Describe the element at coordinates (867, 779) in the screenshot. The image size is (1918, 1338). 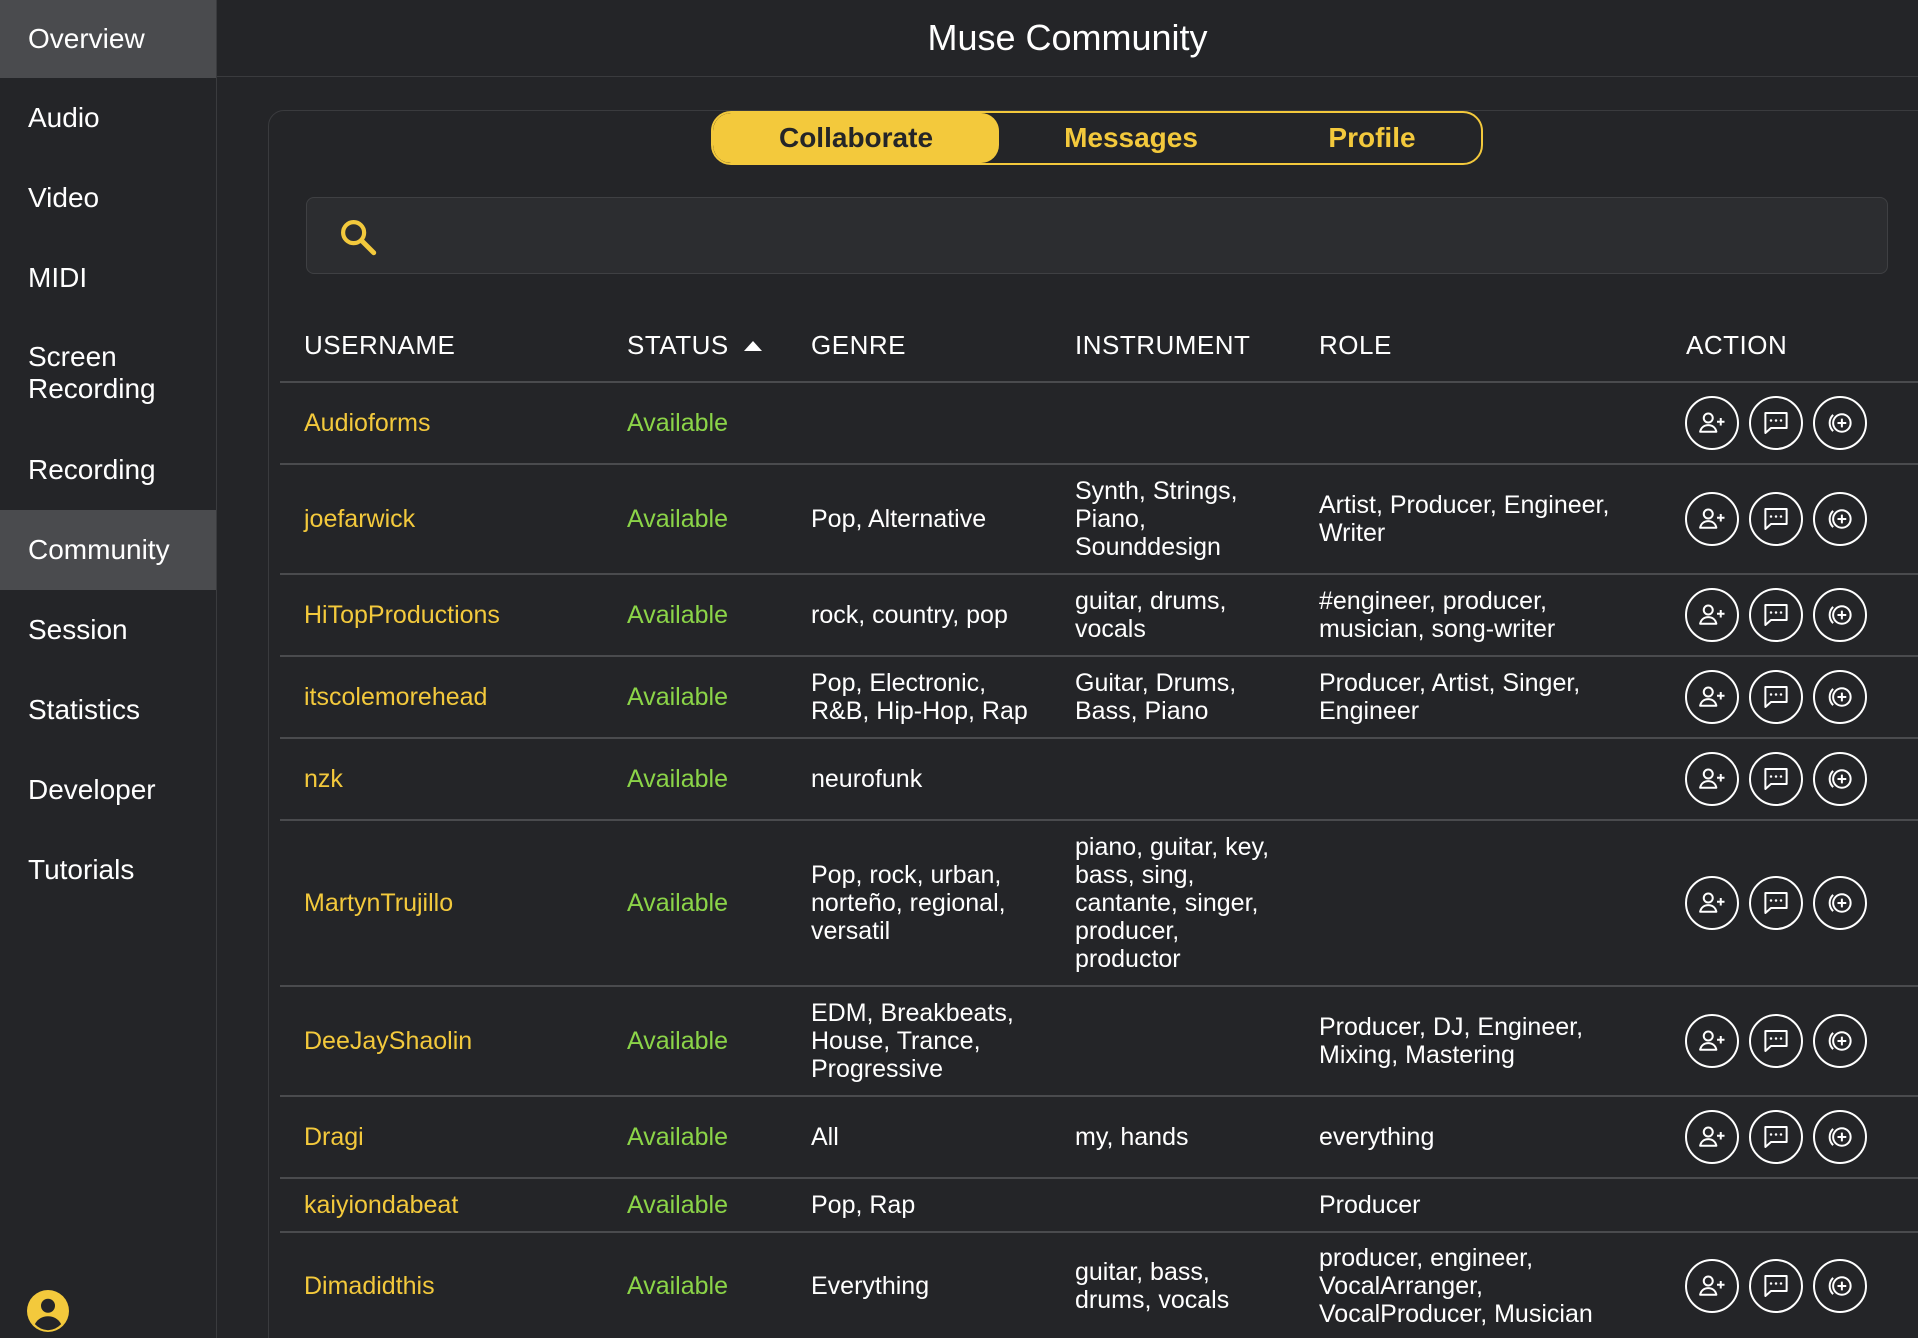
I see `genre-cell: neurofunk` at that location.